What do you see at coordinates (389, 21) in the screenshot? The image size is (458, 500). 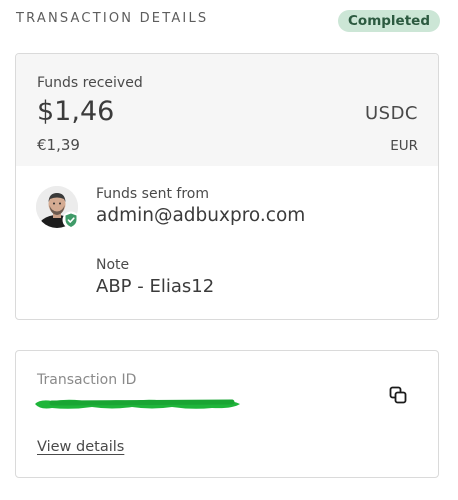 I see `status-badge: Completed` at bounding box center [389, 21].